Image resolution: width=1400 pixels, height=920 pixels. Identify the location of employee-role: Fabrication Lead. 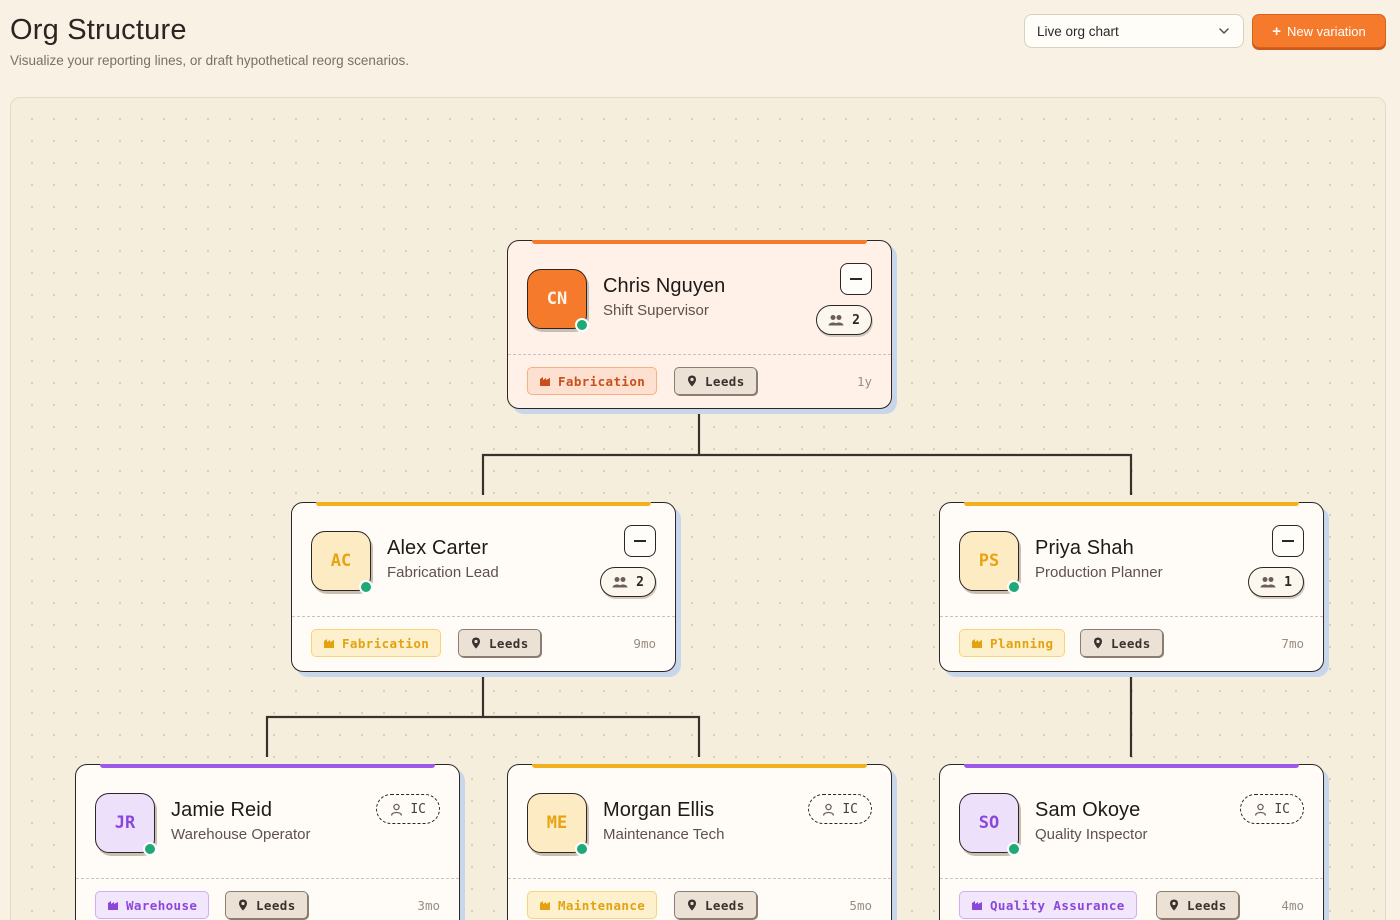
(443, 572).